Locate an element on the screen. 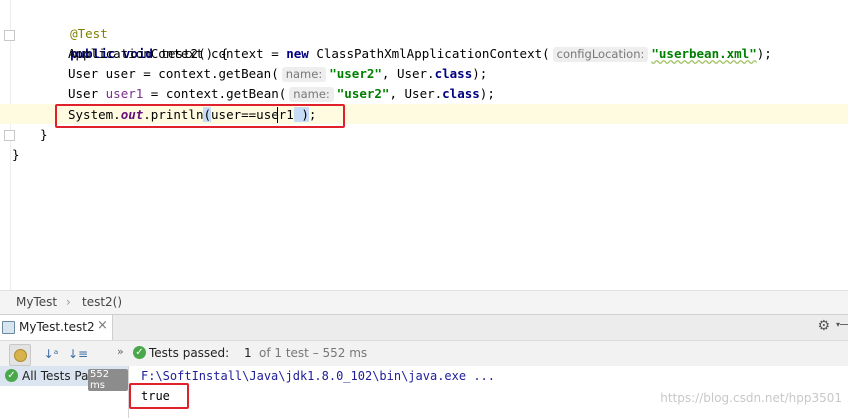  breadcrumb: MyTest › test2() is located at coordinates (424, 302).